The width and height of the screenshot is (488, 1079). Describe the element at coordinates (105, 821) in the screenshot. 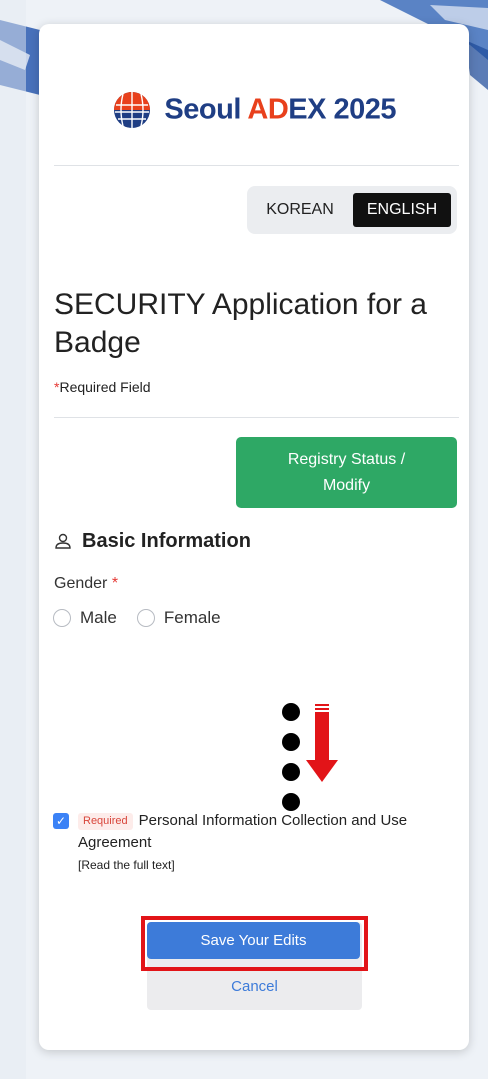

I see `required-badge: Required` at that location.